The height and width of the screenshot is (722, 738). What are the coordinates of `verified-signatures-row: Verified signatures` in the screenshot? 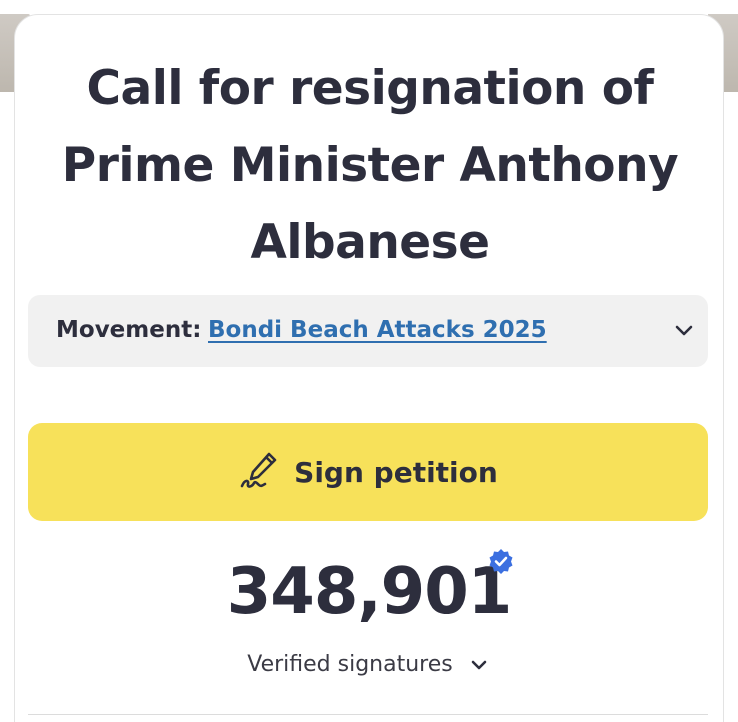 It's located at (369, 664).